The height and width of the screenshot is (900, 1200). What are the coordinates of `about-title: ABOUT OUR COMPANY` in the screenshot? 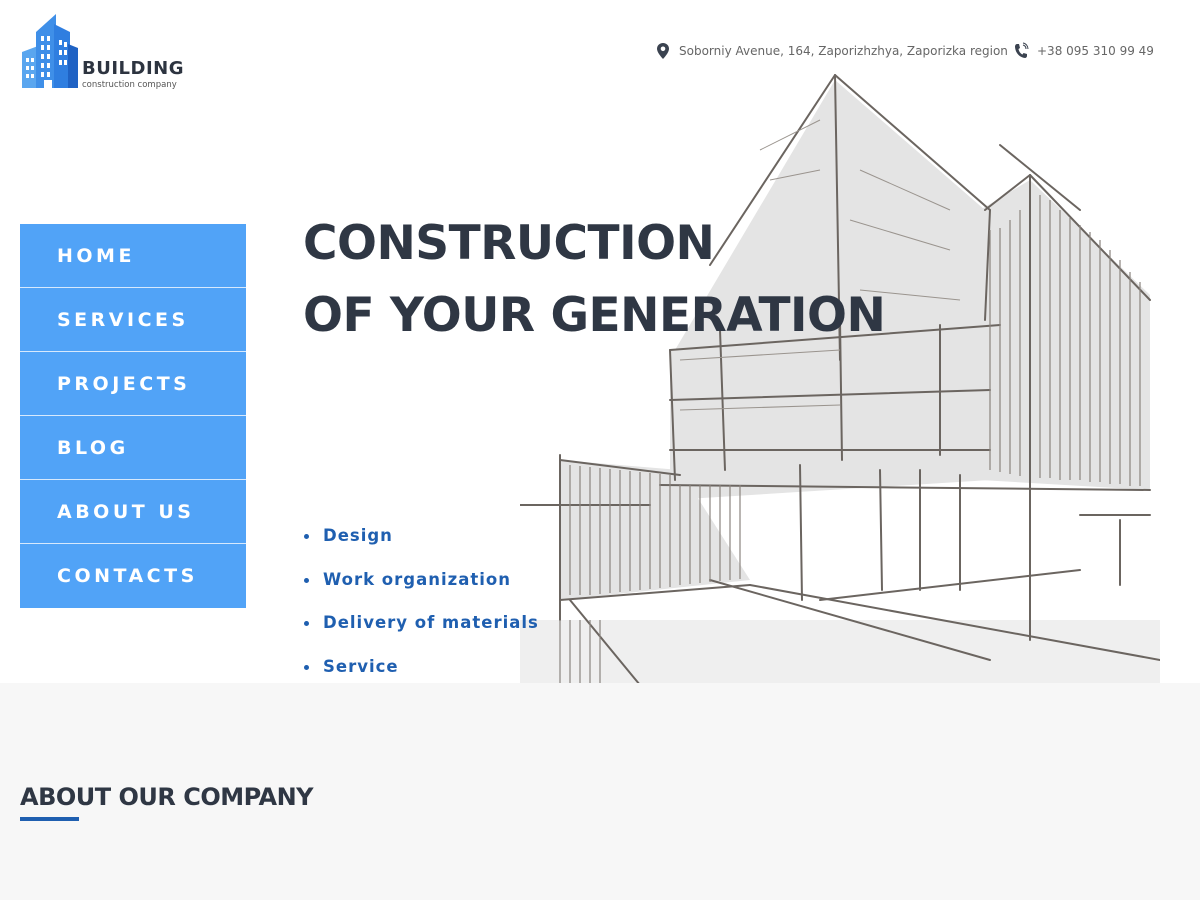 It's located at (167, 797).